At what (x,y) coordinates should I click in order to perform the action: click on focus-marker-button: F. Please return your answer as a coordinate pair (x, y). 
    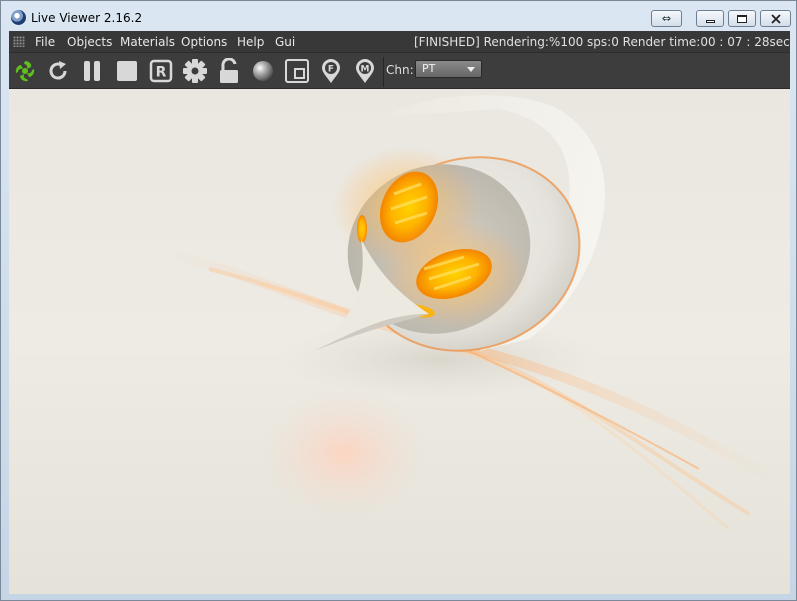
    Looking at the image, I should click on (331, 71).